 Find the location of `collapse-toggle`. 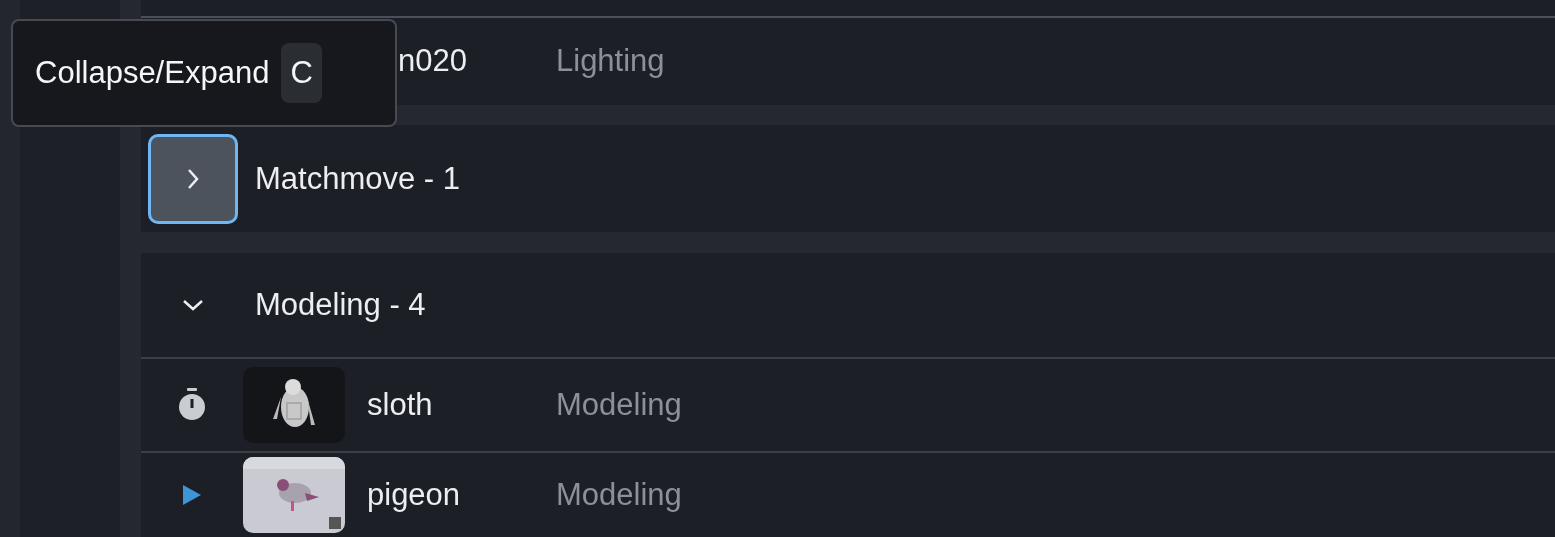

collapse-toggle is located at coordinates (193, 178).